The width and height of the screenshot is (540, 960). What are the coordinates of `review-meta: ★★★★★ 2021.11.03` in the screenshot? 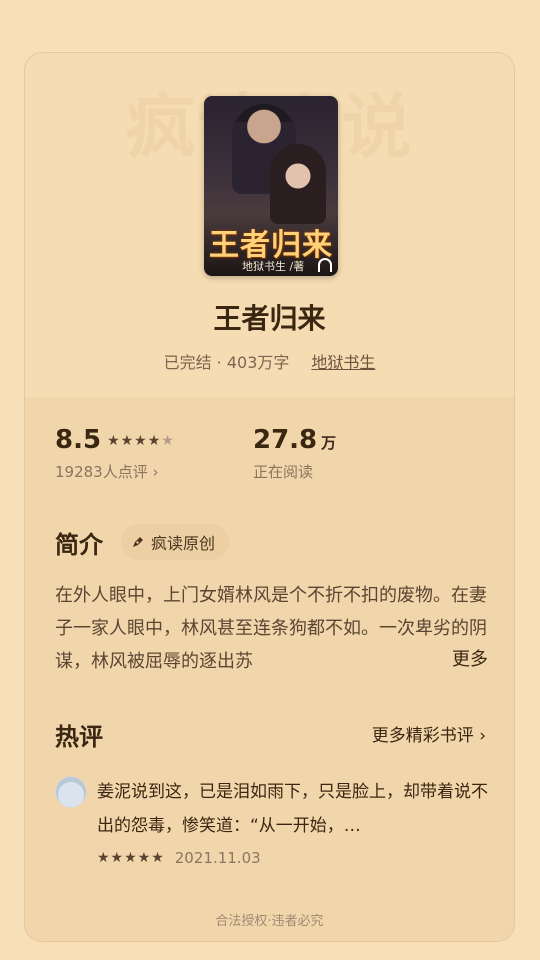 It's located at (179, 858).